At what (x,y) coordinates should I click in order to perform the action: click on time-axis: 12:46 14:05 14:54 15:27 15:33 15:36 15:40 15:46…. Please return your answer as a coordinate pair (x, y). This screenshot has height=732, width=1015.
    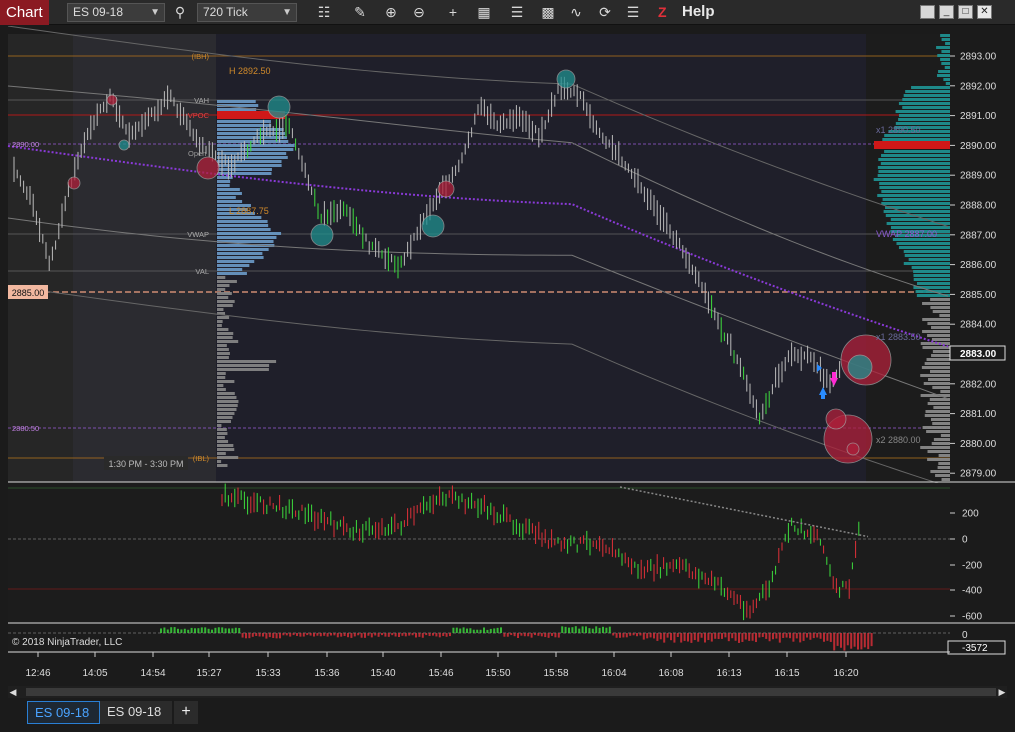
    Looking at the image, I should click on (442, 665).